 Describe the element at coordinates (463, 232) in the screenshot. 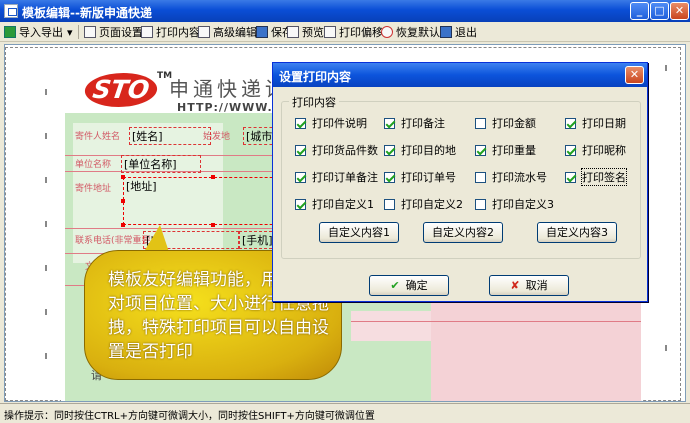

I see `custom-content-2-button: 自定义内容2` at that location.